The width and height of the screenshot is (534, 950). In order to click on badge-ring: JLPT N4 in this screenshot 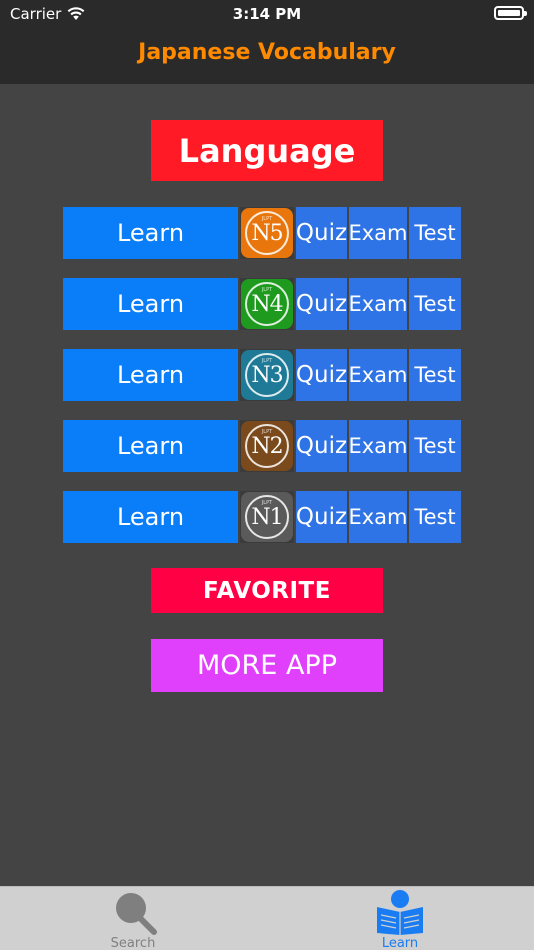, I will do `click(267, 304)`.